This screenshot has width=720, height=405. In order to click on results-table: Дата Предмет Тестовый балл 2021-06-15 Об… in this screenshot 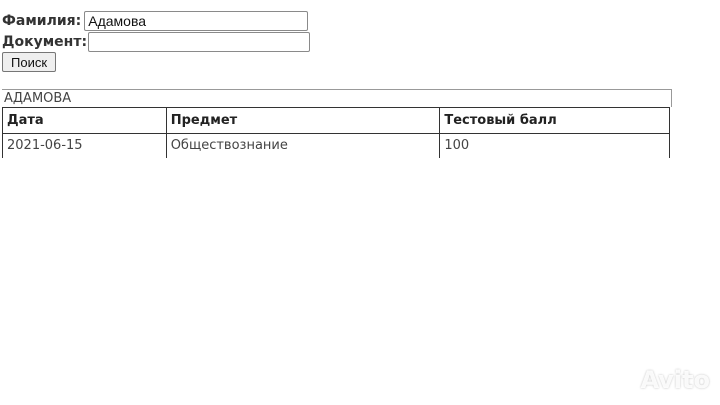, I will do `click(336, 132)`.